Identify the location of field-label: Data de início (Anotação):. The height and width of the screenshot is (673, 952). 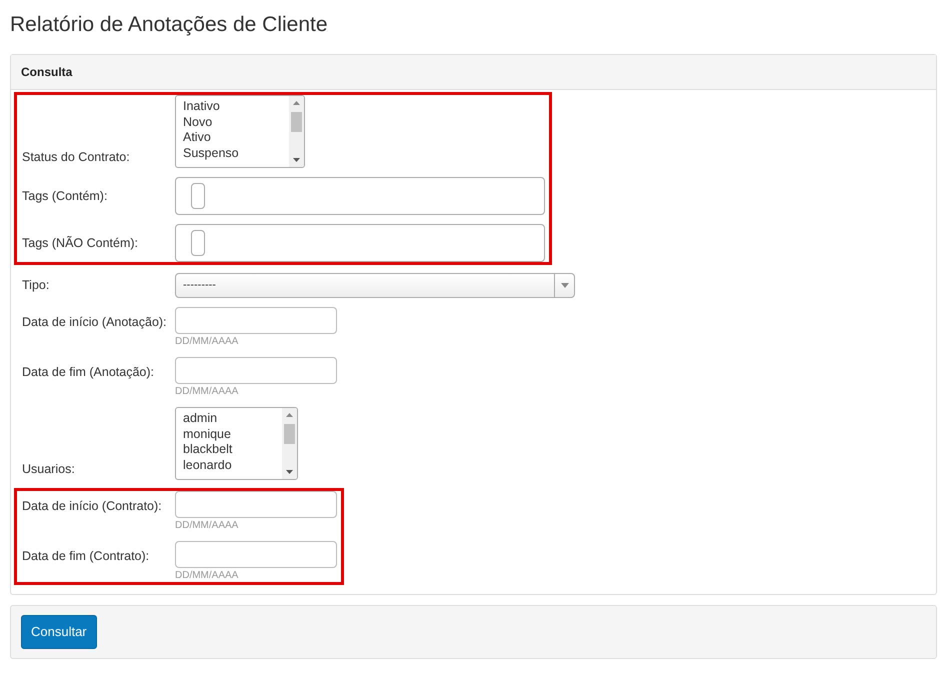
(95, 323).